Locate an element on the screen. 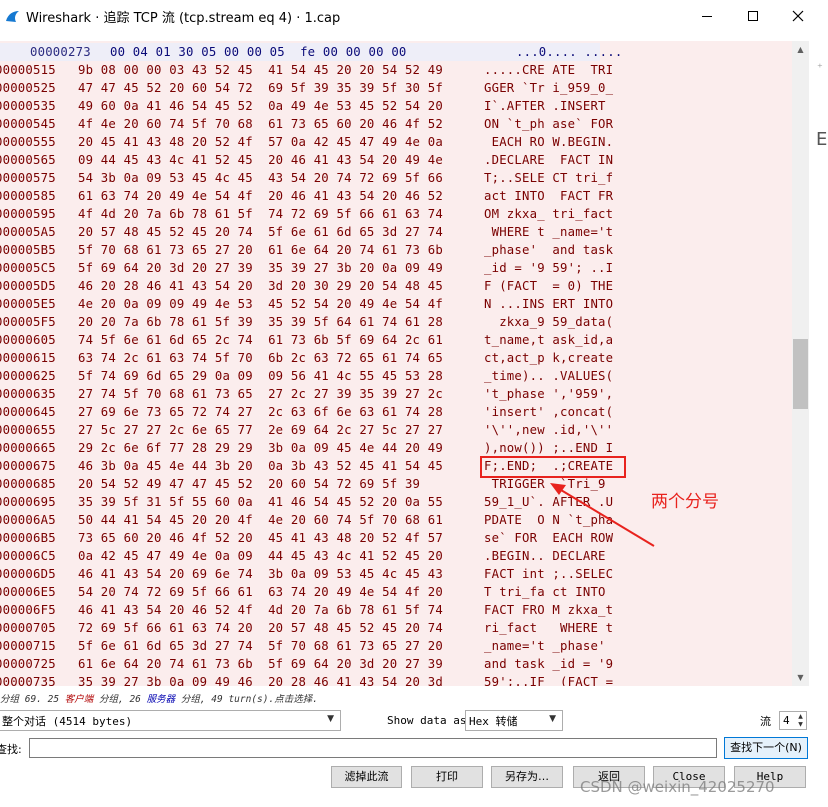 The width and height of the screenshot is (828, 807). close-icon is located at coordinates (798, 15).